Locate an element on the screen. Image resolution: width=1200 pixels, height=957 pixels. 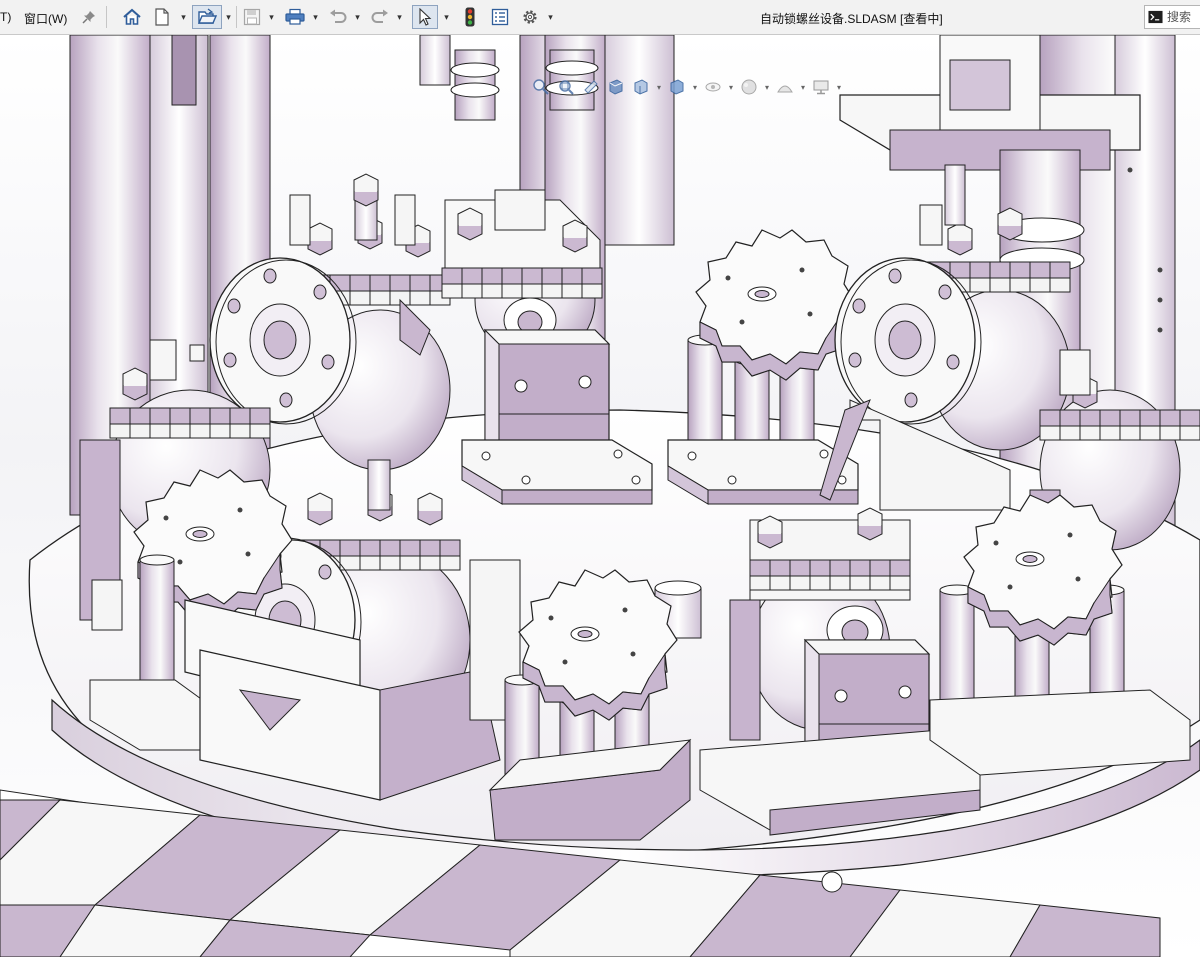
view-orientation-dropdown-icon: ▾ is located at coordinates (659, 87).